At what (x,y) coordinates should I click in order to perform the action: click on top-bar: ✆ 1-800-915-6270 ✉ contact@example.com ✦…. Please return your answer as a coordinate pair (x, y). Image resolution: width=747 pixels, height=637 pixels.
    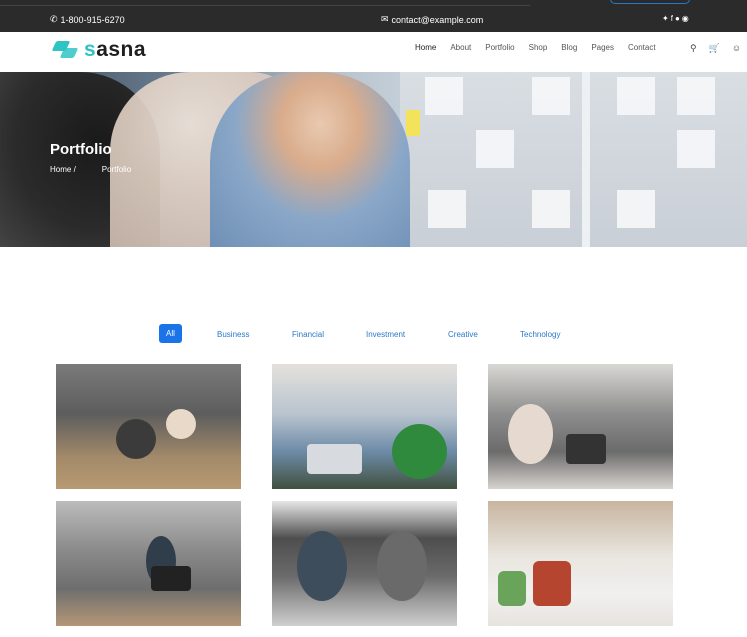
    Looking at the image, I should click on (373, 16).